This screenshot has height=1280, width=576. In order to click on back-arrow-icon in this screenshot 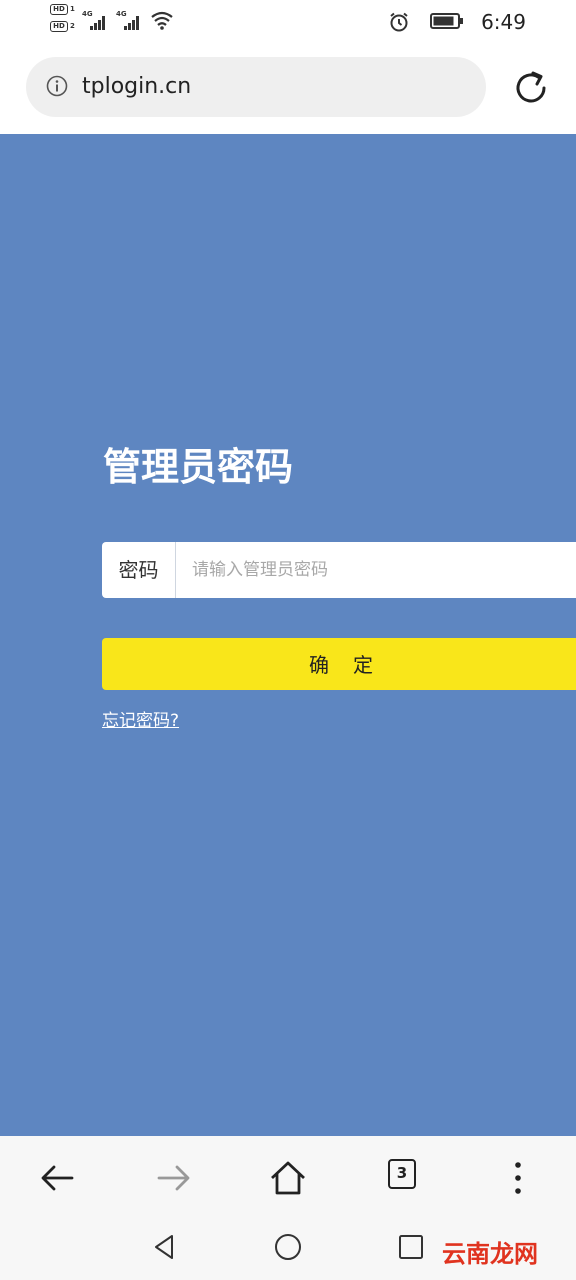, I will do `click(58, 1178)`.